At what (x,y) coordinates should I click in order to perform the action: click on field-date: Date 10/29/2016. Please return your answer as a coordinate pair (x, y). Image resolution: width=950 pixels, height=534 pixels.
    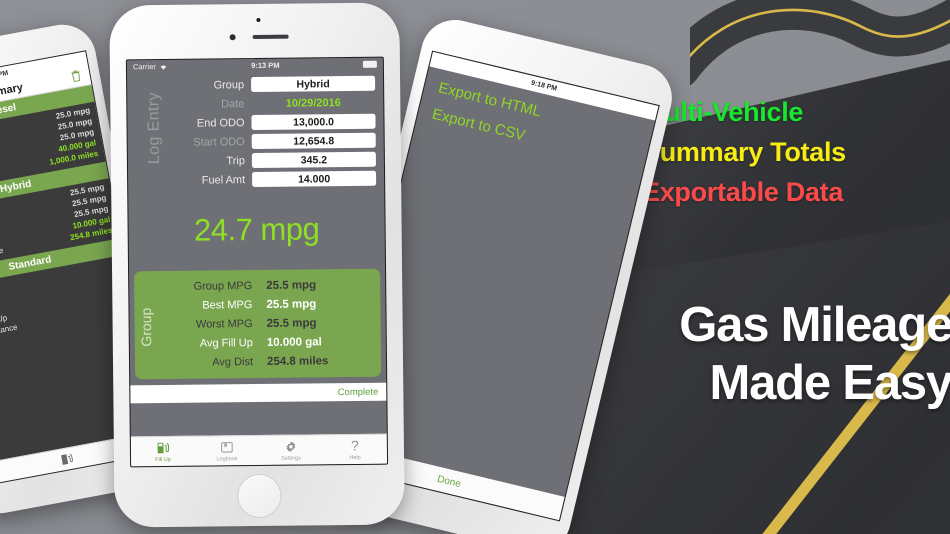
    Looking at the image, I should click on (255, 104).